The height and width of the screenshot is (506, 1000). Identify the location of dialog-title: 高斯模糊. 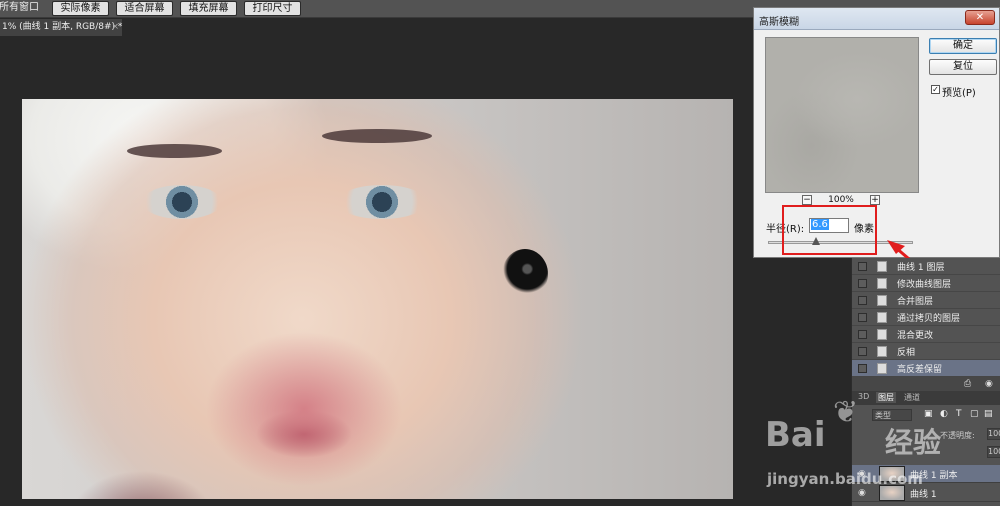
(779, 22).